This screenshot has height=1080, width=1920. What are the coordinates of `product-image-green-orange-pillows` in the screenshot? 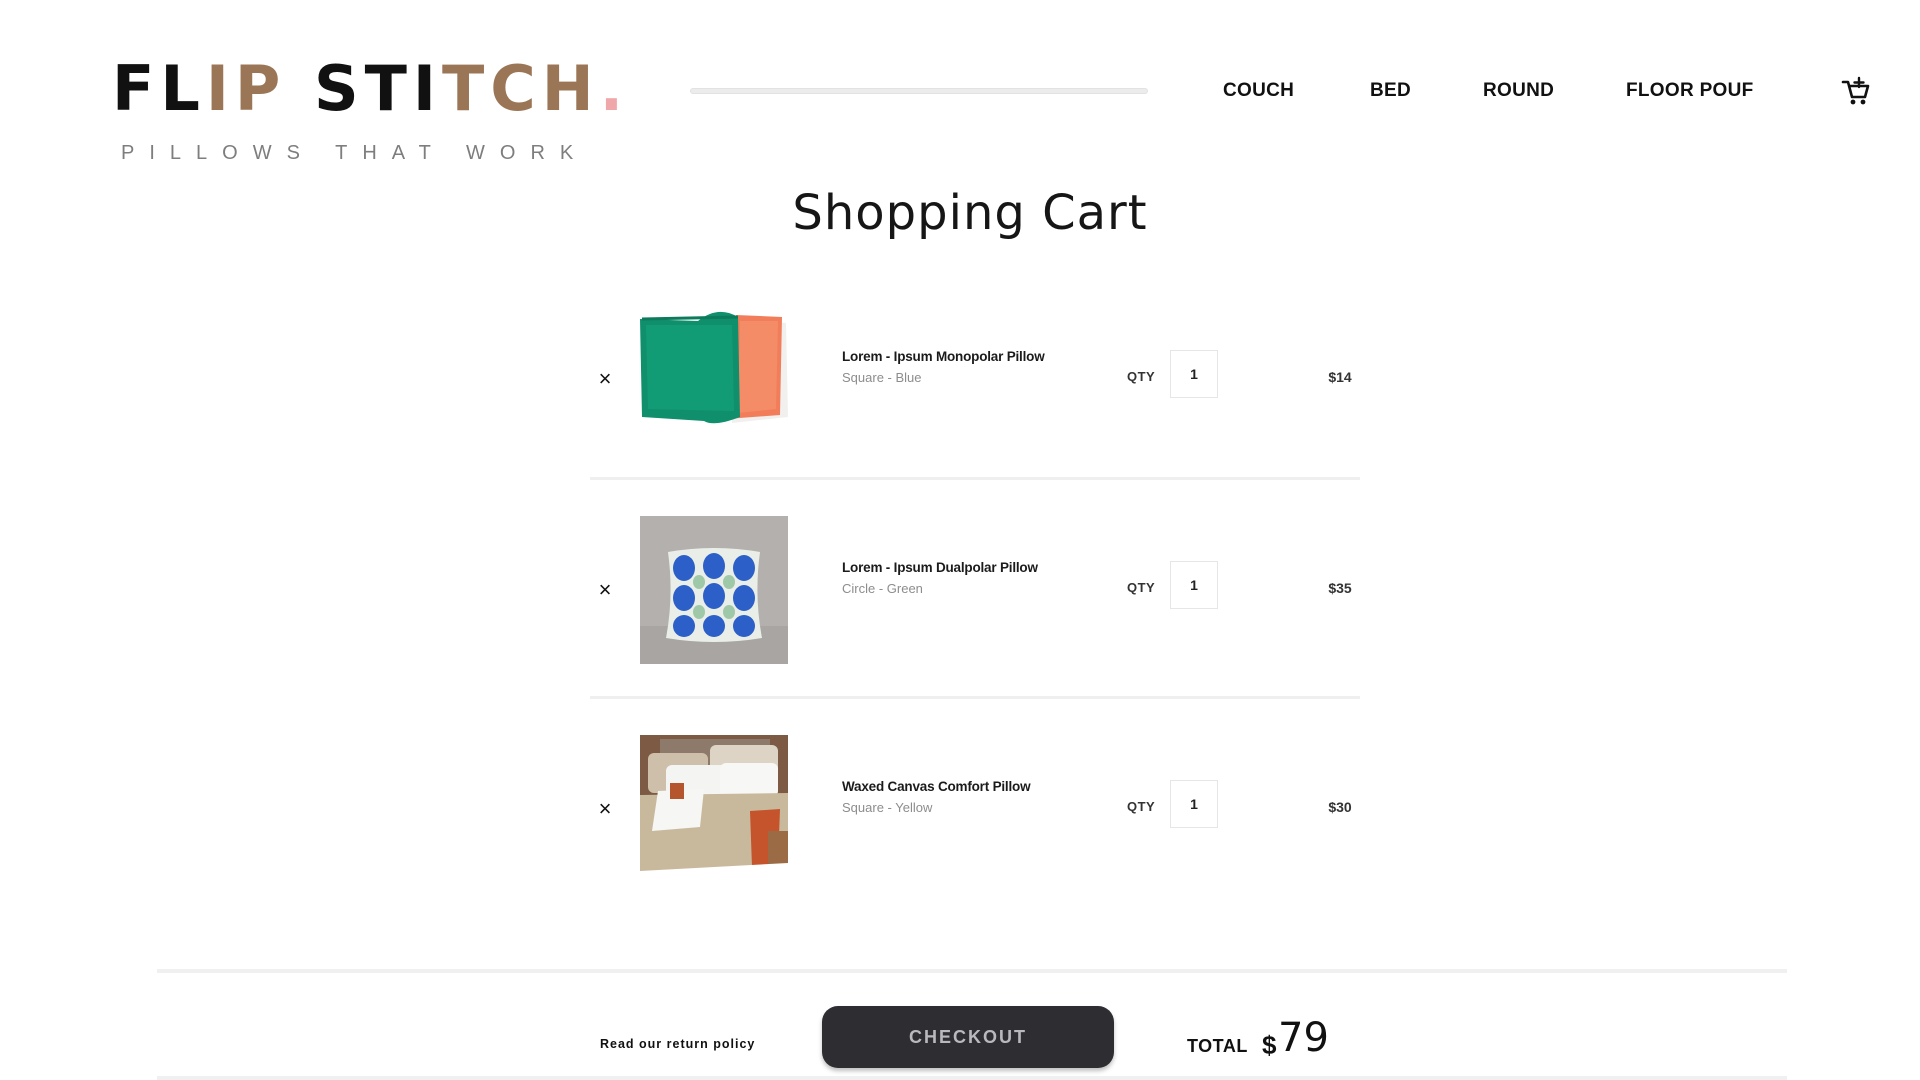 It's located at (714, 379).